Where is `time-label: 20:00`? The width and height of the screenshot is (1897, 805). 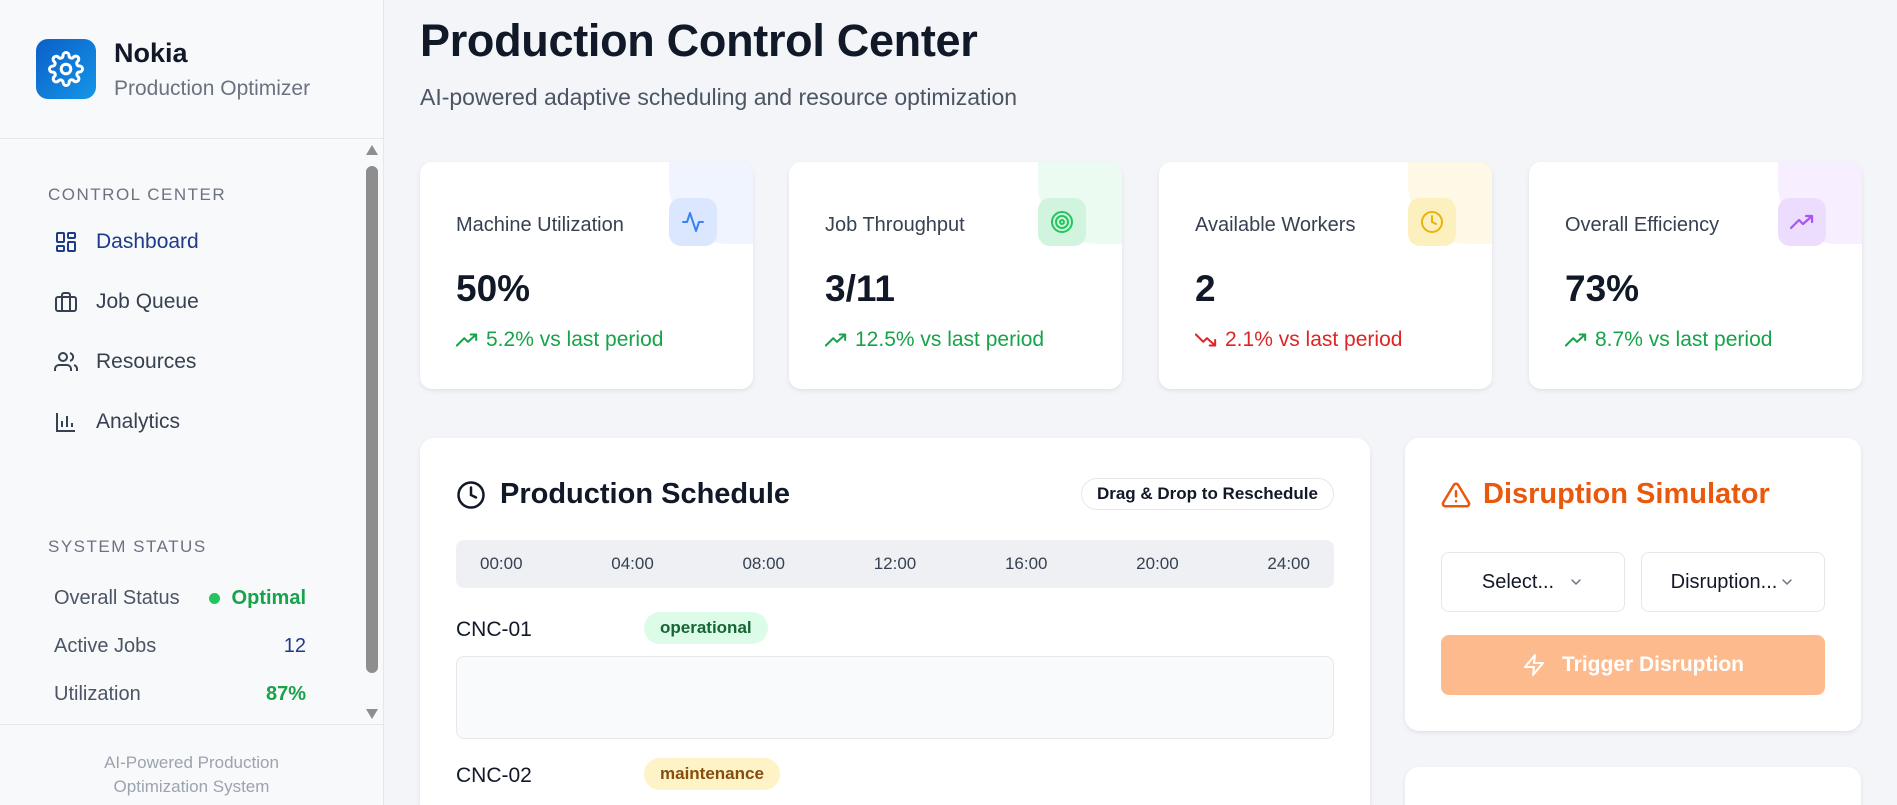
time-label: 20:00 is located at coordinates (1157, 563).